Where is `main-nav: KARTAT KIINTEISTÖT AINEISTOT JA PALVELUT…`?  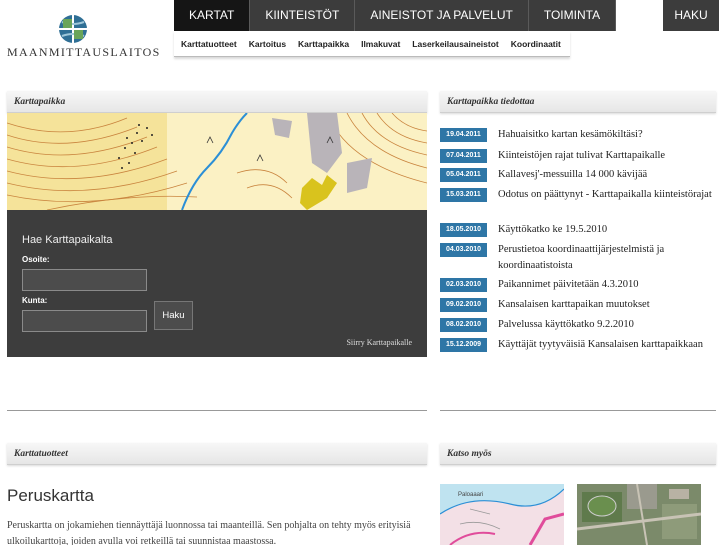 main-nav: KARTAT KIINTEISTÖT AINEISTOT JA PALVELUT… is located at coordinates (395, 15).